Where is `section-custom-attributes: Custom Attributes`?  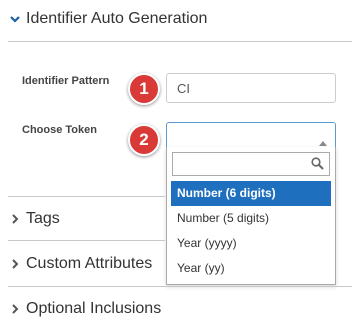
section-custom-attributes: Custom Attributes is located at coordinates (81, 264).